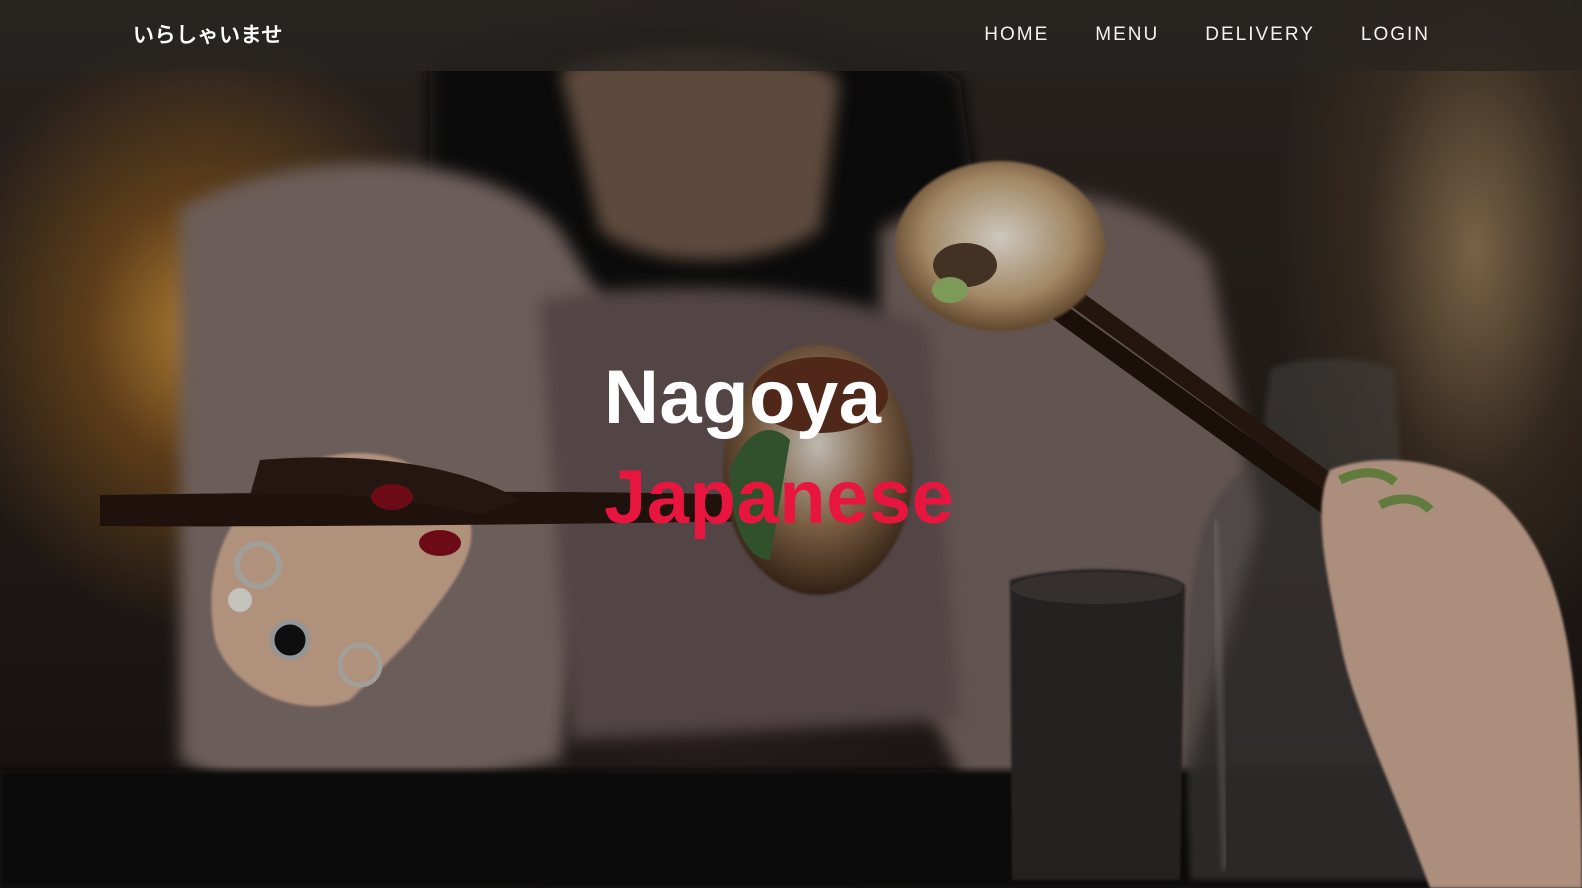 Image resolution: width=1582 pixels, height=888 pixels. I want to click on main-nav: HOME MENU DELIVERY LOGIN, so click(1207, 35).